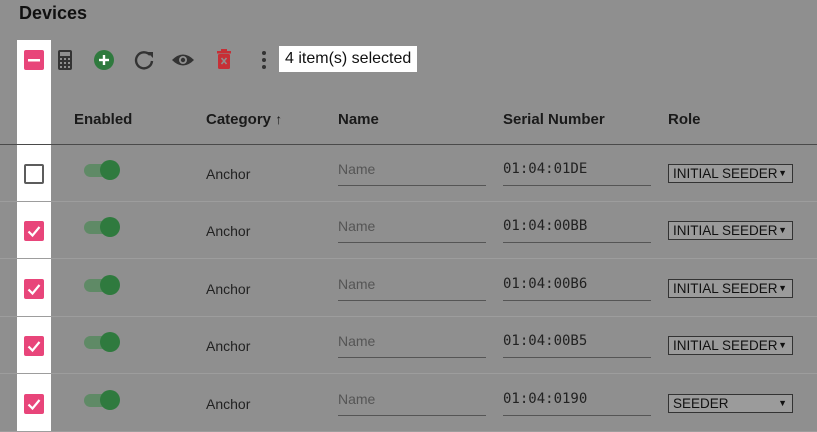 The width and height of the screenshot is (817, 432). I want to click on serial-number-input: 01:04:0190, so click(577, 403).